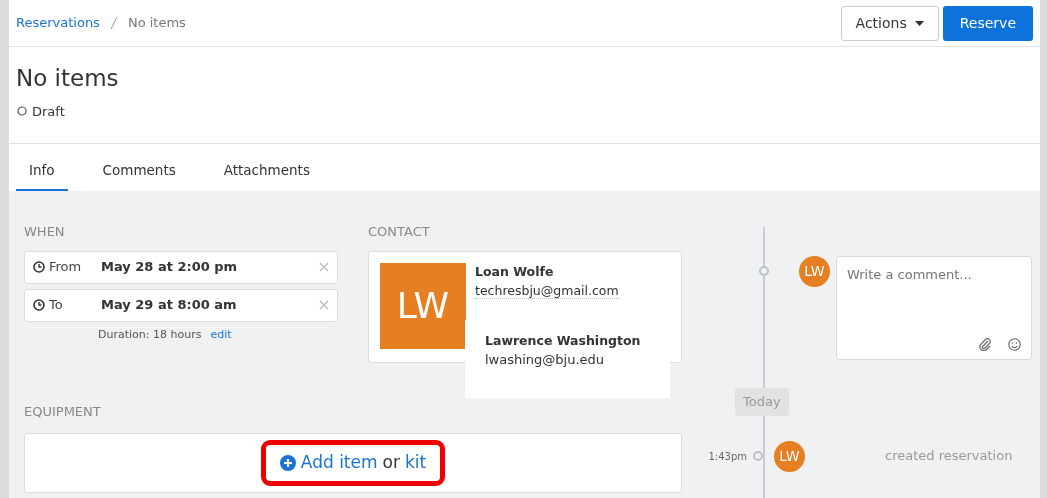 The image size is (1047, 498). I want to click on event-time: 1:43pm, so click(727, 456).